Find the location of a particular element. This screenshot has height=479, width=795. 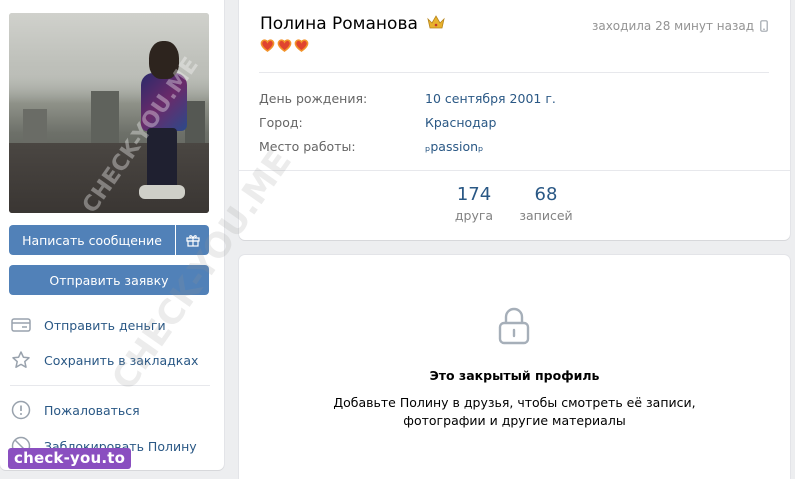

avatar-person-shoes is located at coordinates (162, 192).